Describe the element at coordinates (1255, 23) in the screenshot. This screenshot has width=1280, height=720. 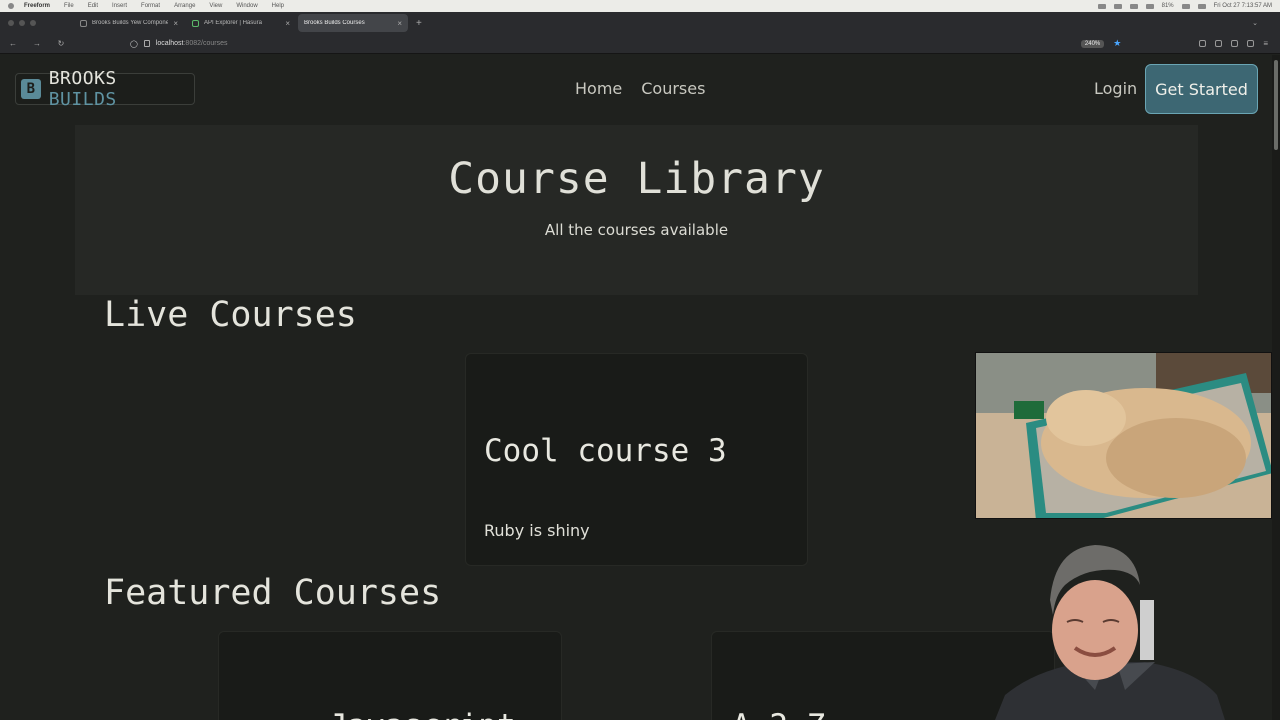
I see `chevron-down-icon: ⌄` at that location.